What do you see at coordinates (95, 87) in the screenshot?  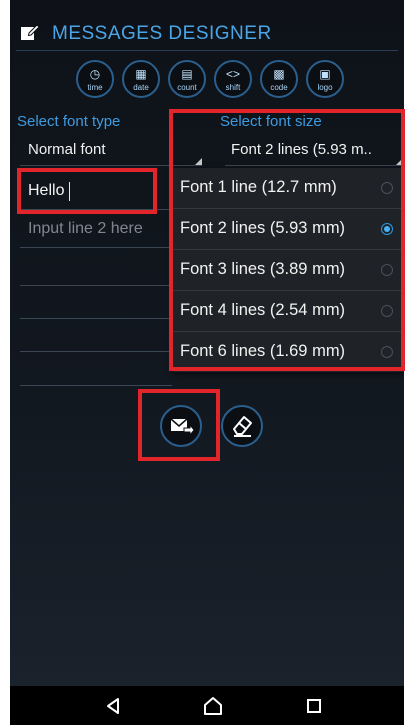 I see `time-button-label: time` at bounding box center [95, 87].